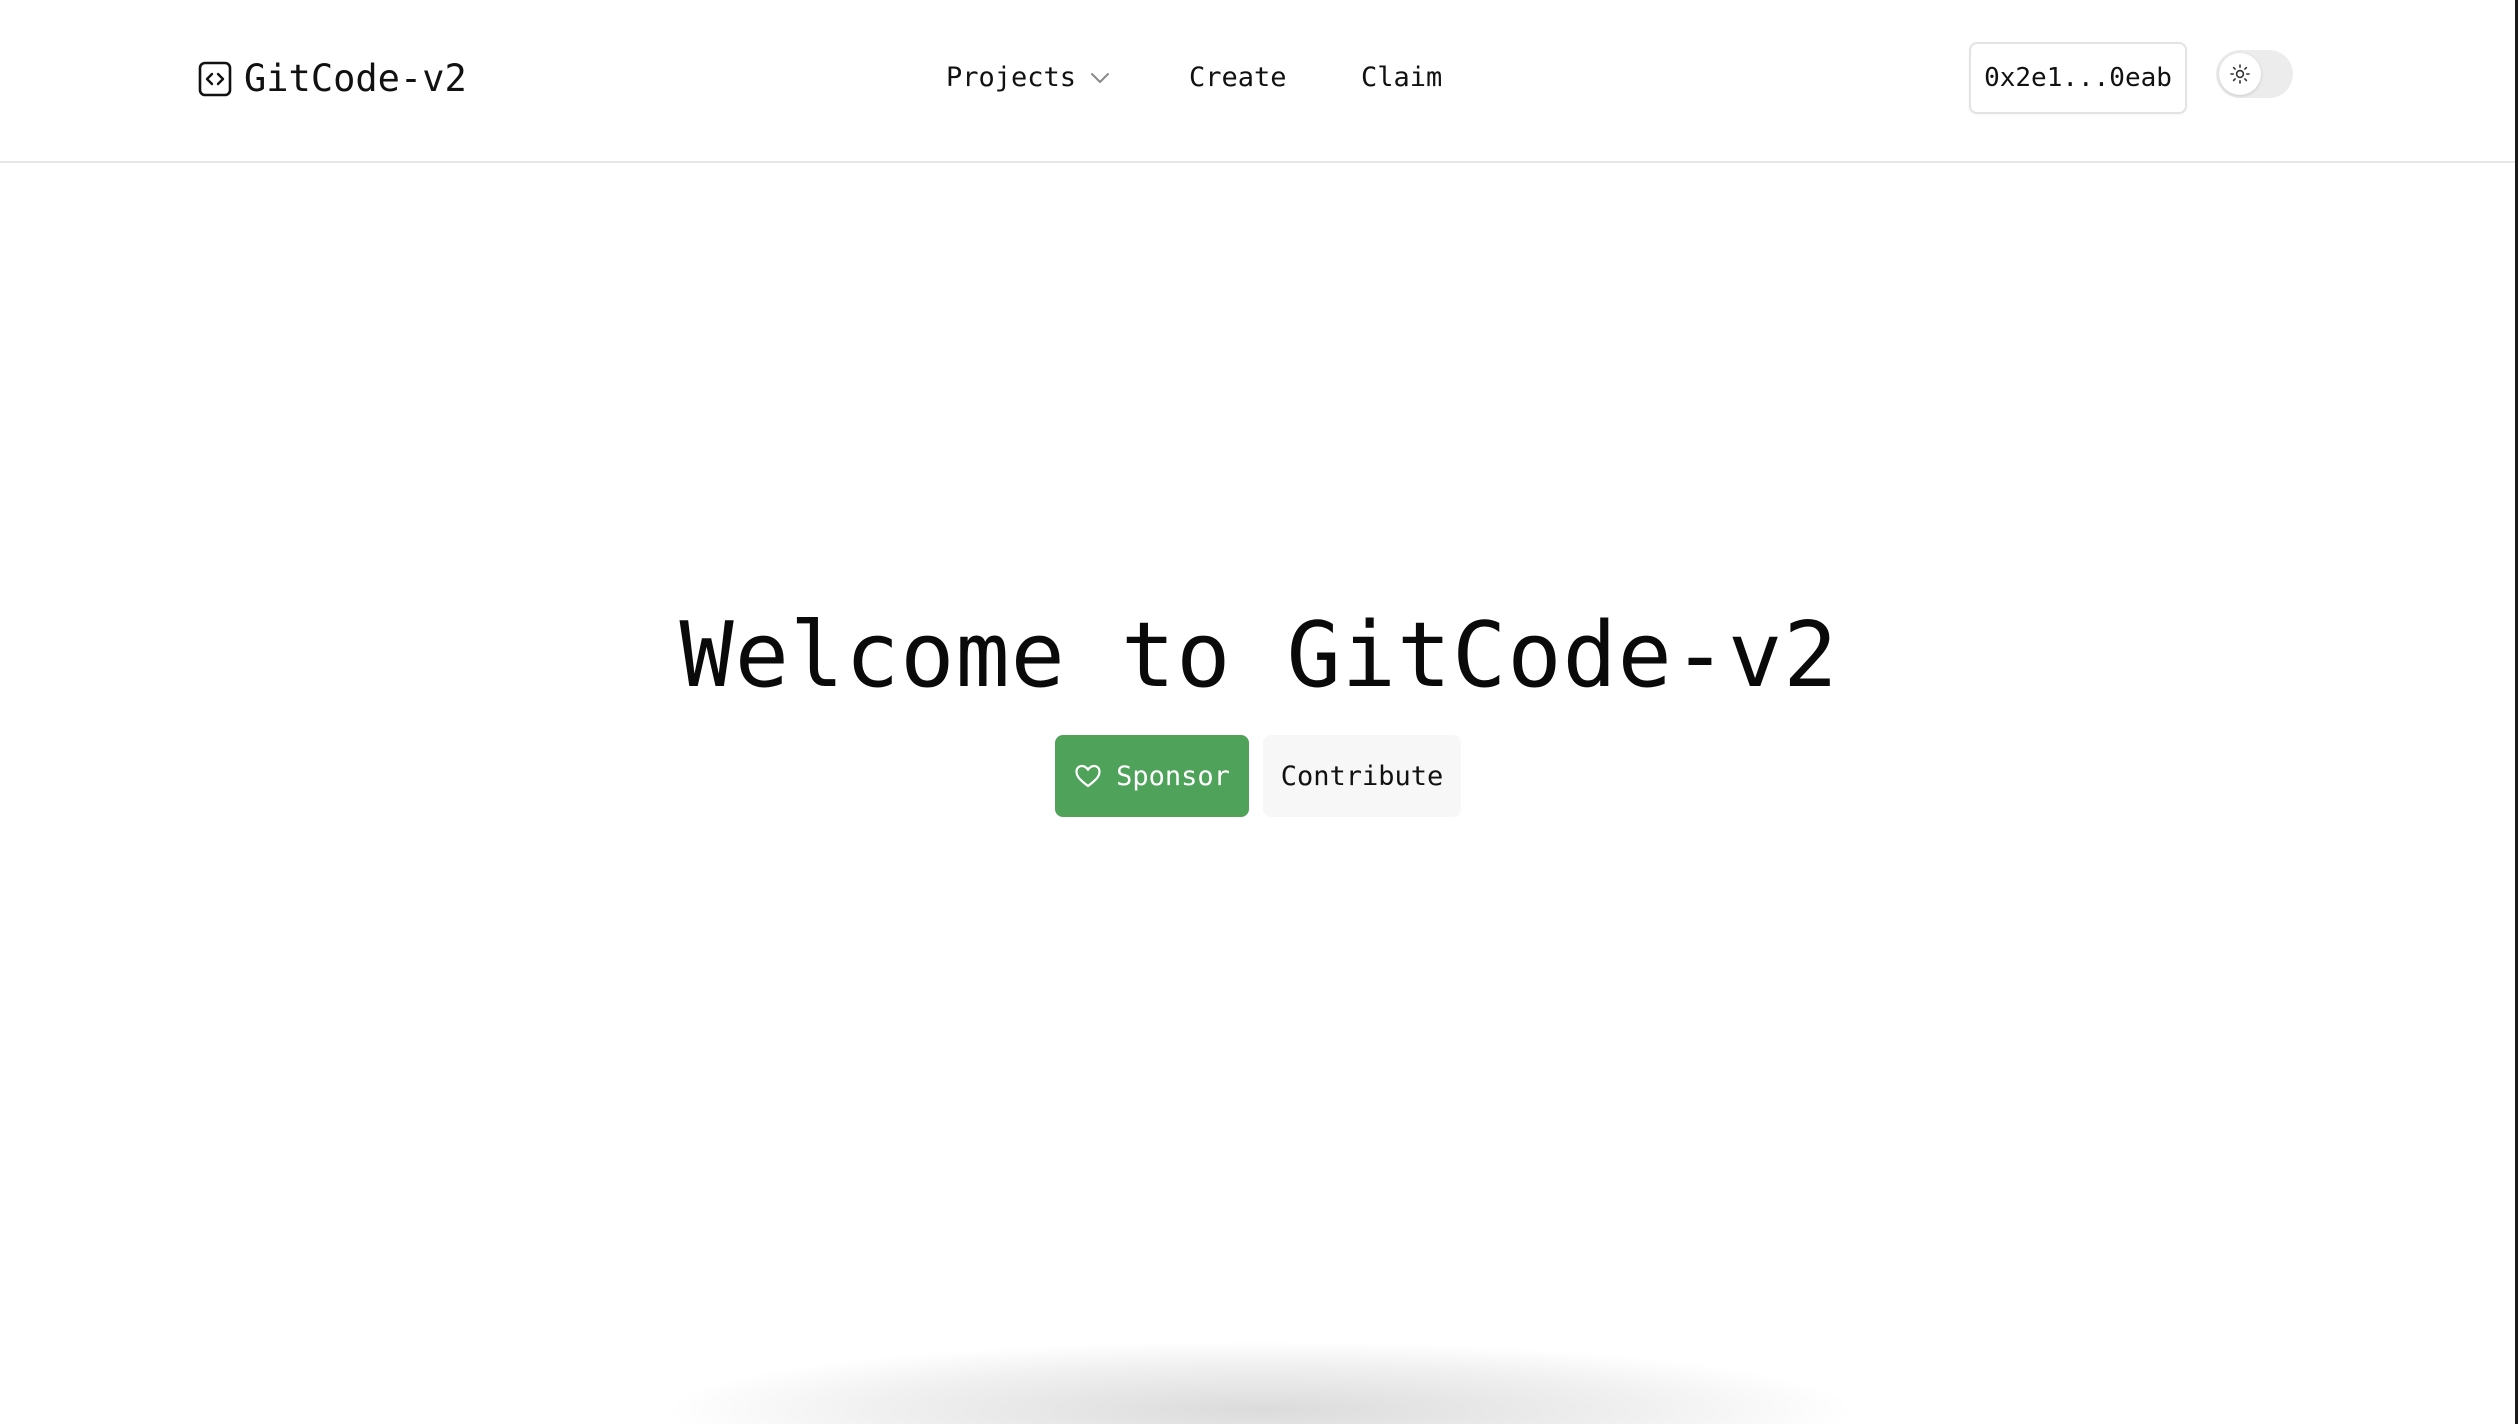 The image size is (2518, 1424). I want to click on wallet-address: 0x2e1...0eab, so click(2078, 78).